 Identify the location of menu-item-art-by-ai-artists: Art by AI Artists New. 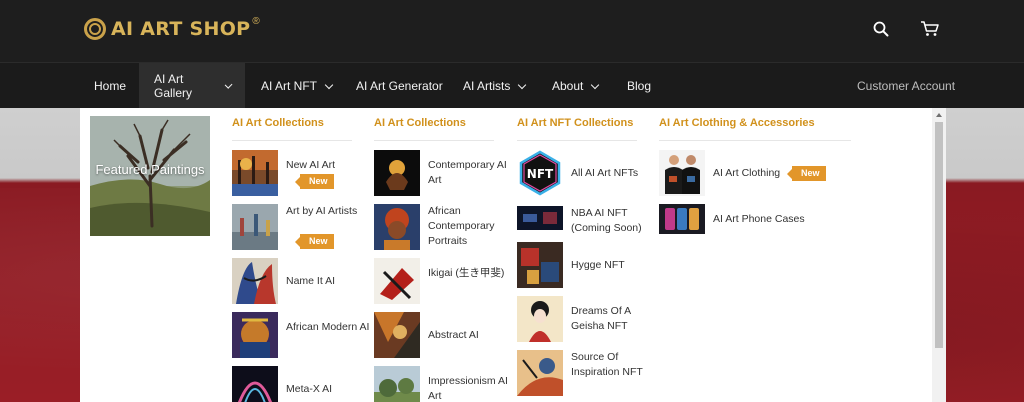
(302, 227).